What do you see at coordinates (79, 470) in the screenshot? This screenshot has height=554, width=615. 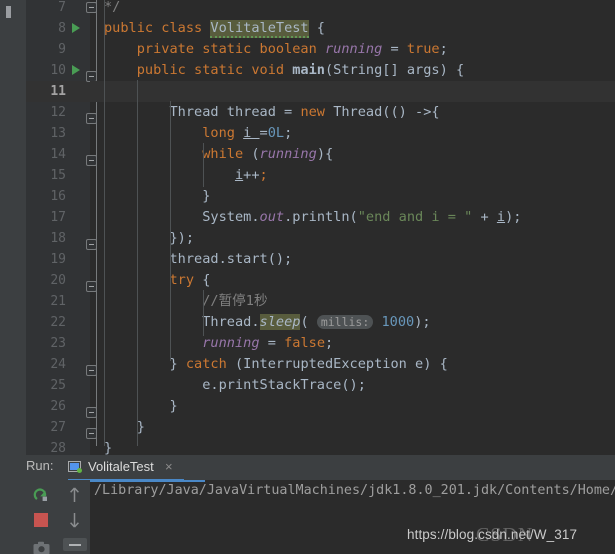 I see `running-indicator-icon` at bounding box center [79, 470].